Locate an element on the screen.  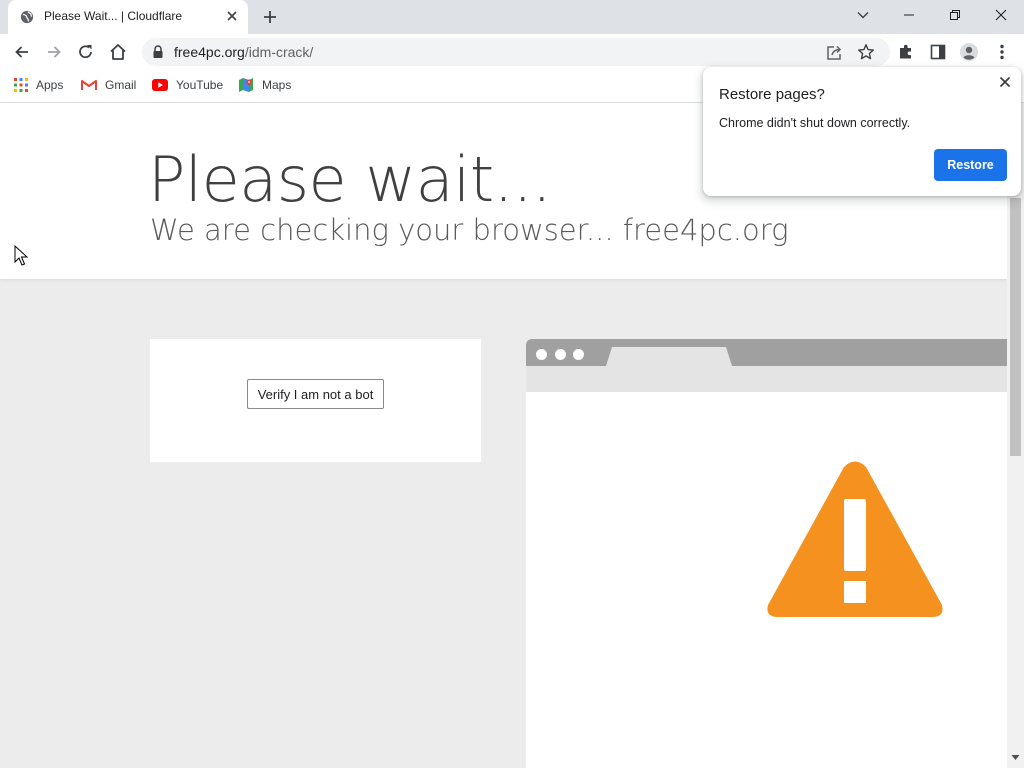
apps-grid-icon is located at coordinates (21, 85).